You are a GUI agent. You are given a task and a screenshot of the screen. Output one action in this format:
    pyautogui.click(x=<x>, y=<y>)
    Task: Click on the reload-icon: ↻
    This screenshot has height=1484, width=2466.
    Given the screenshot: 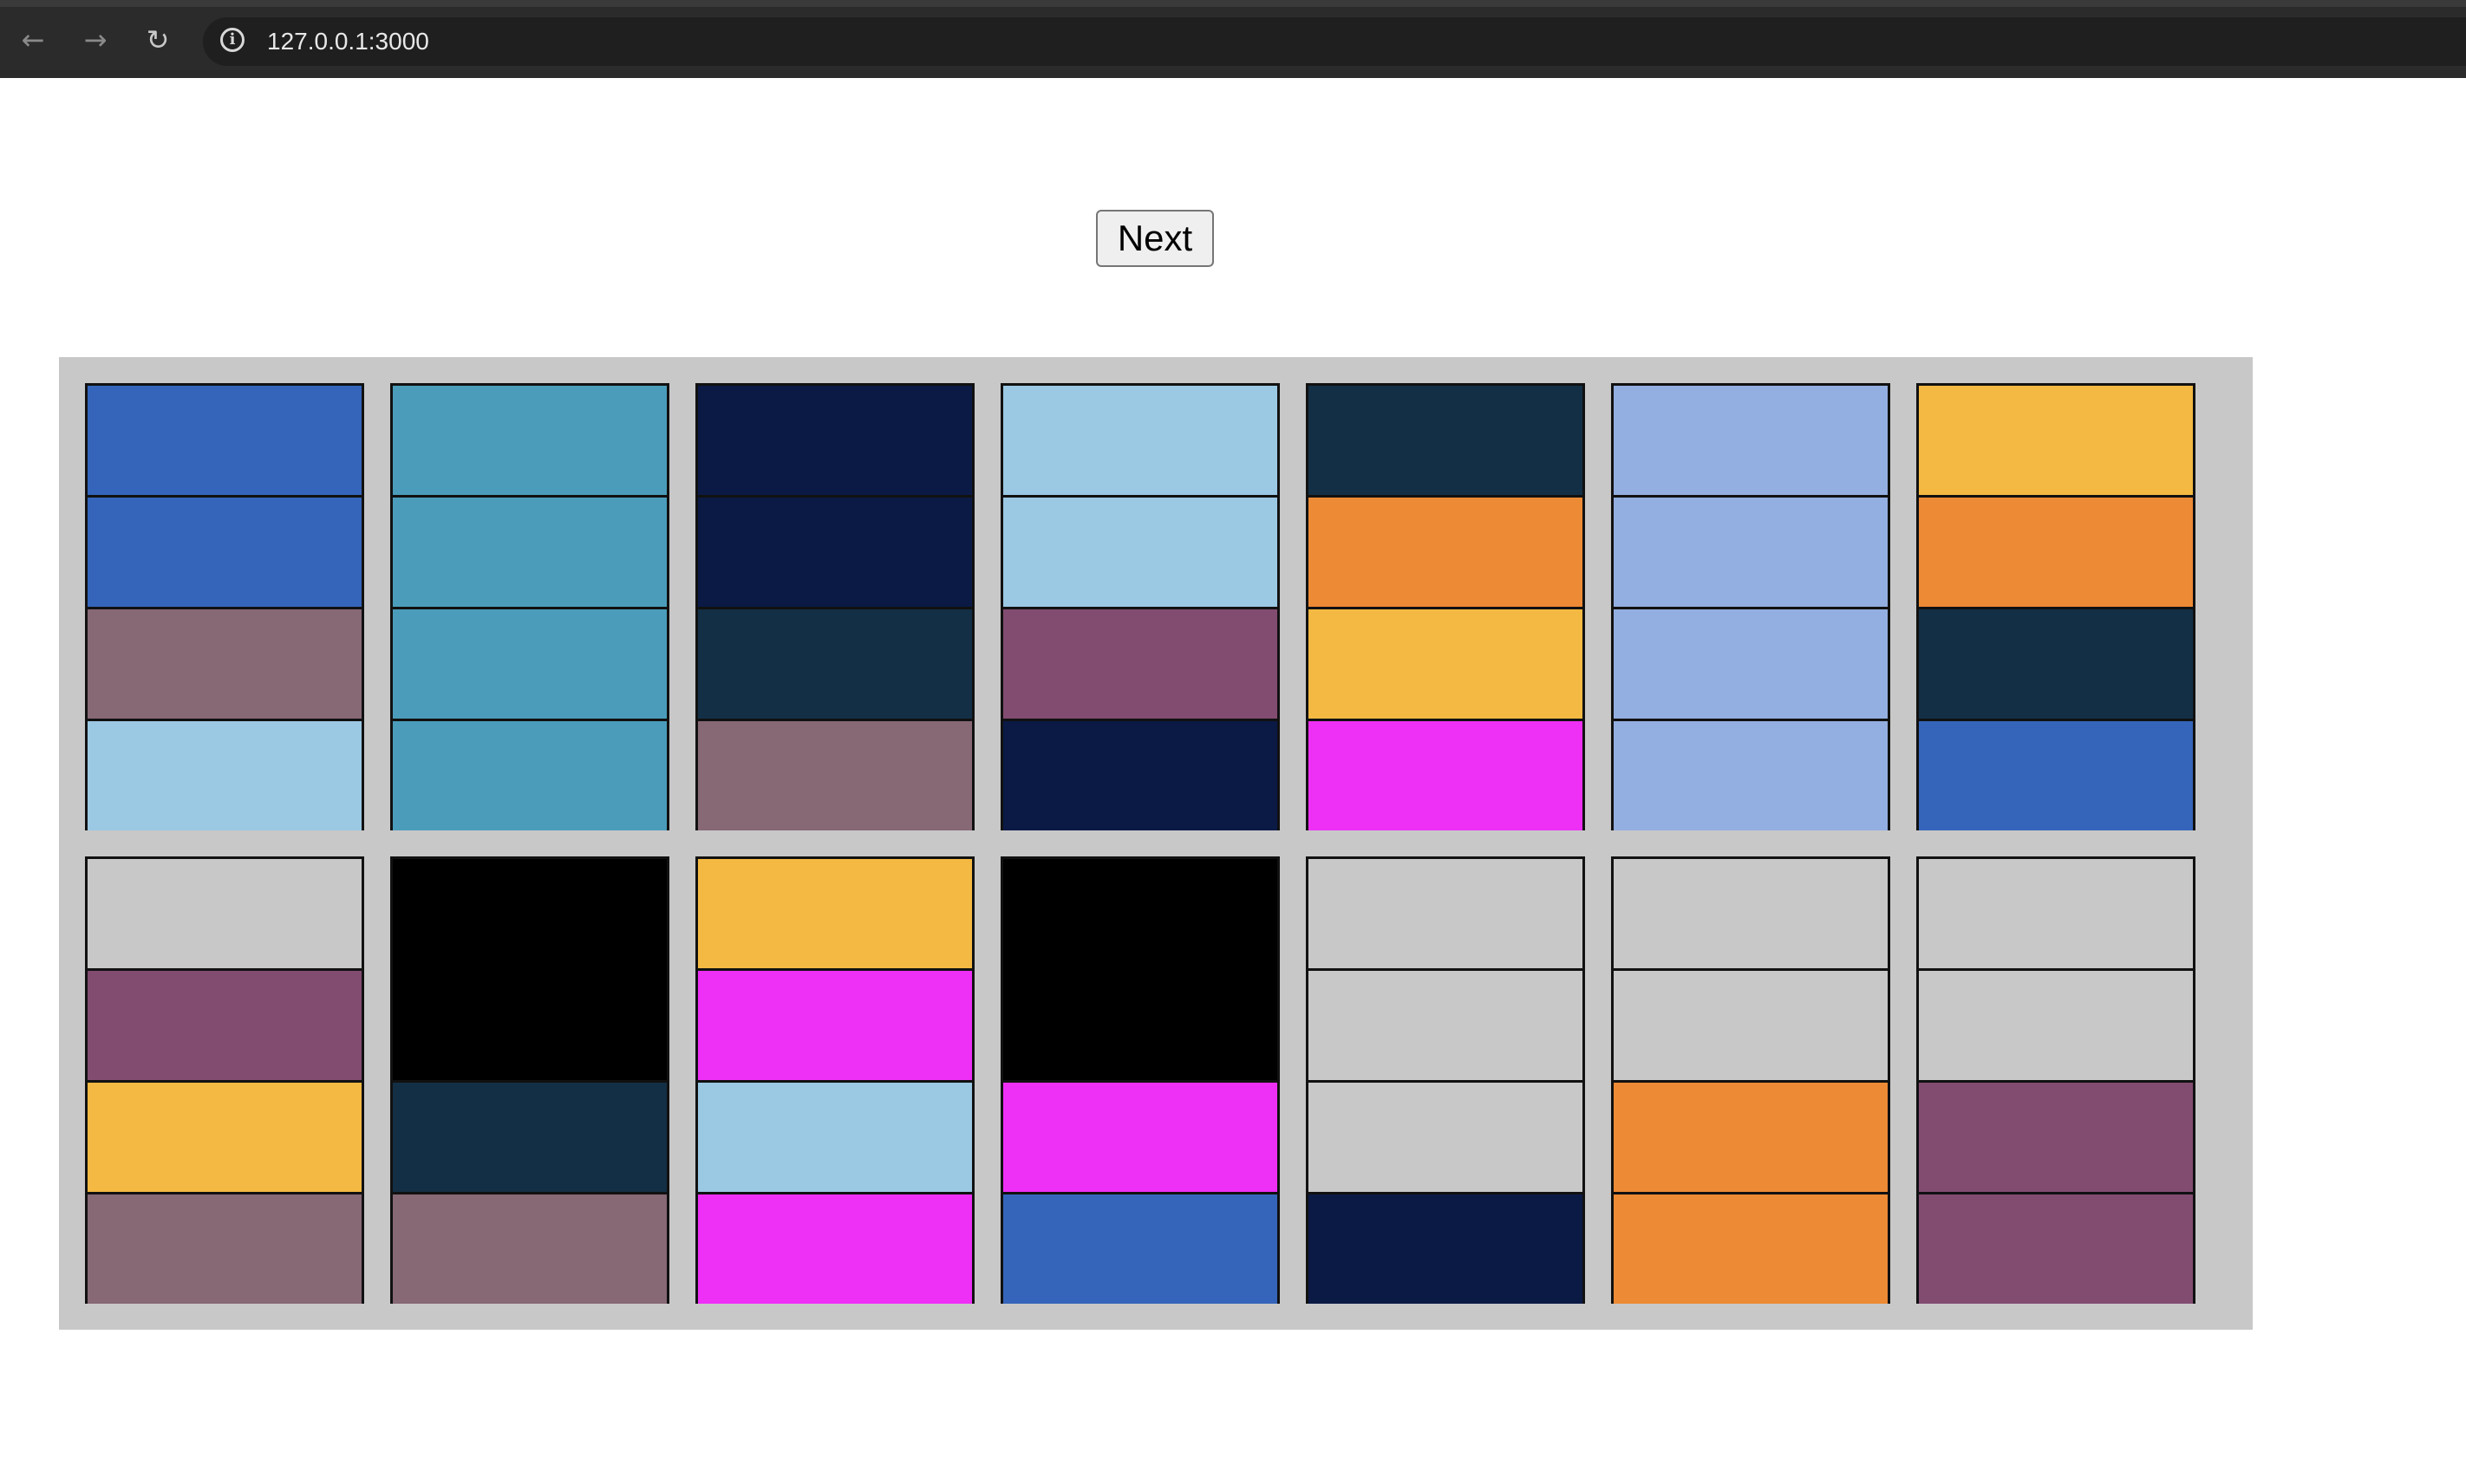 What is the action you would take?
    pyautogui.click(x=157, y=39)
    